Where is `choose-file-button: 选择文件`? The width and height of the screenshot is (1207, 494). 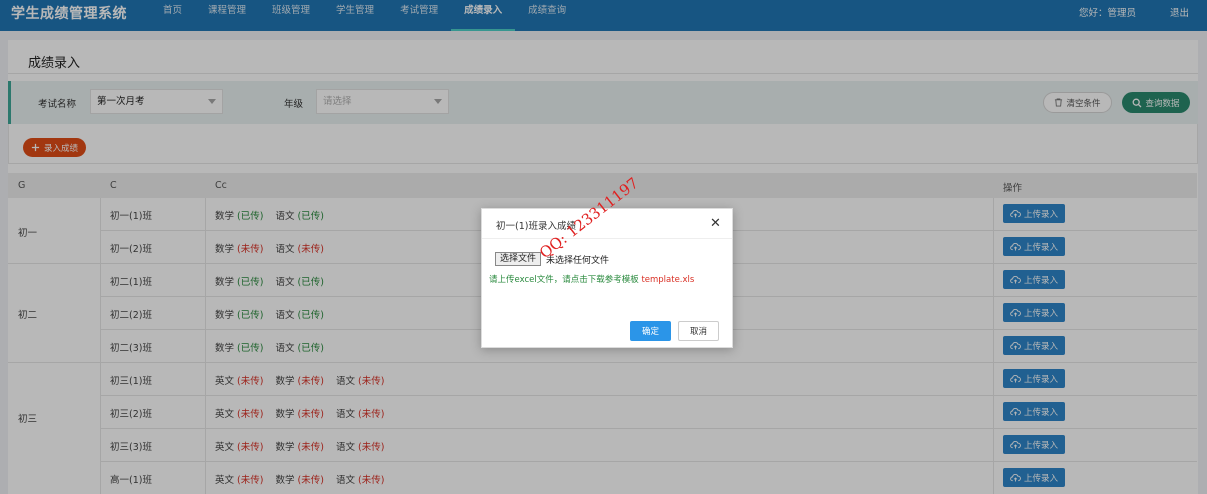
choose-file-button: 选择文件 is located at coordinates (518, 259).